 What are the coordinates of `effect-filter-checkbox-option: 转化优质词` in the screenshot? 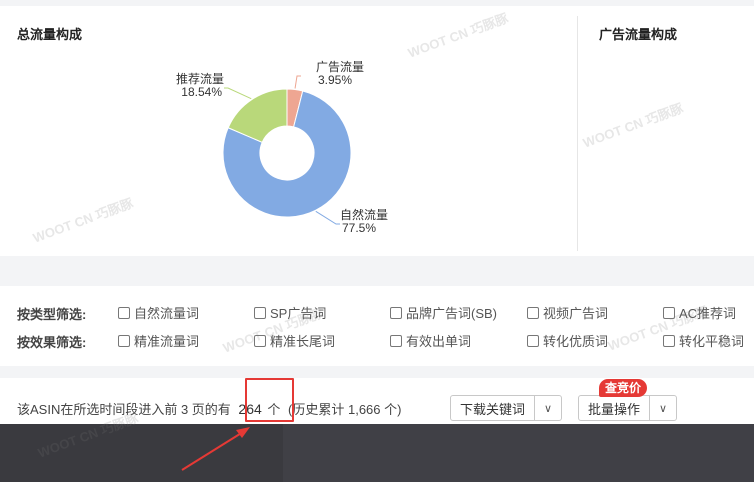 It's located at (567, 340).